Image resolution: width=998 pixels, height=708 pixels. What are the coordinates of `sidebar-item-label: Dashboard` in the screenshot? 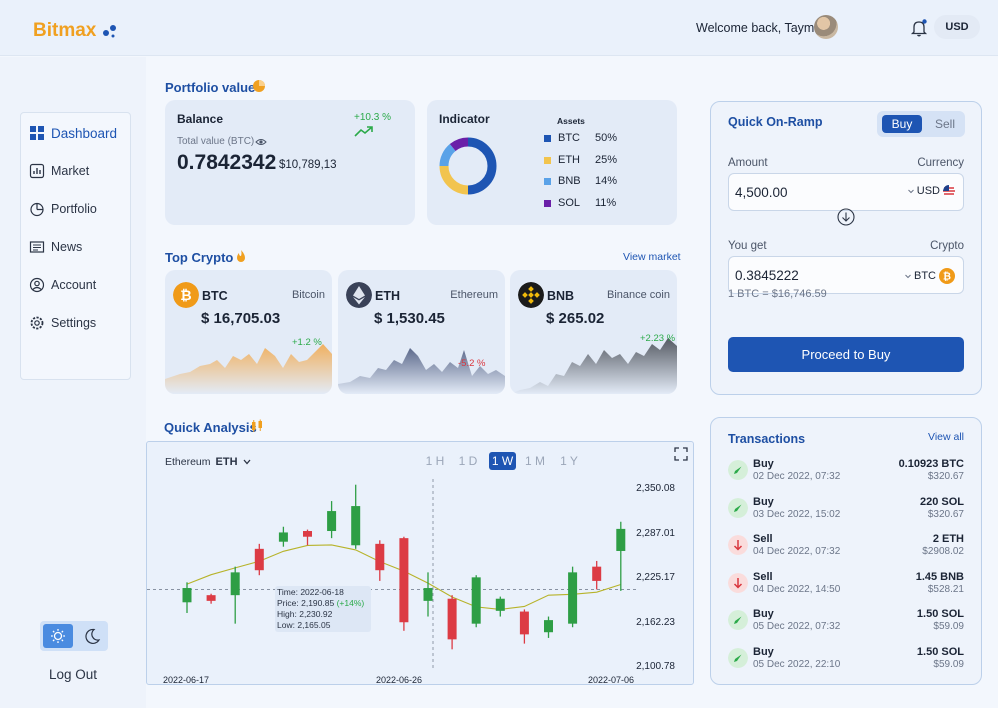 It's located at (84, 133).